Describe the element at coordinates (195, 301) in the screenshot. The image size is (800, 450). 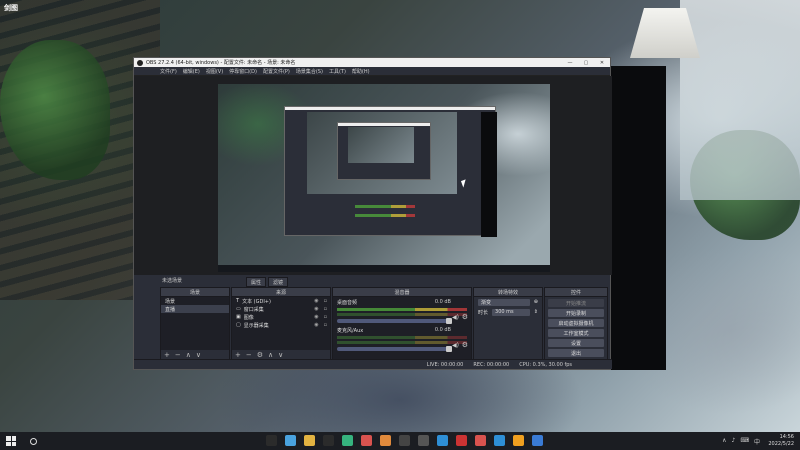
I see `scene-item: 场景` at that location.